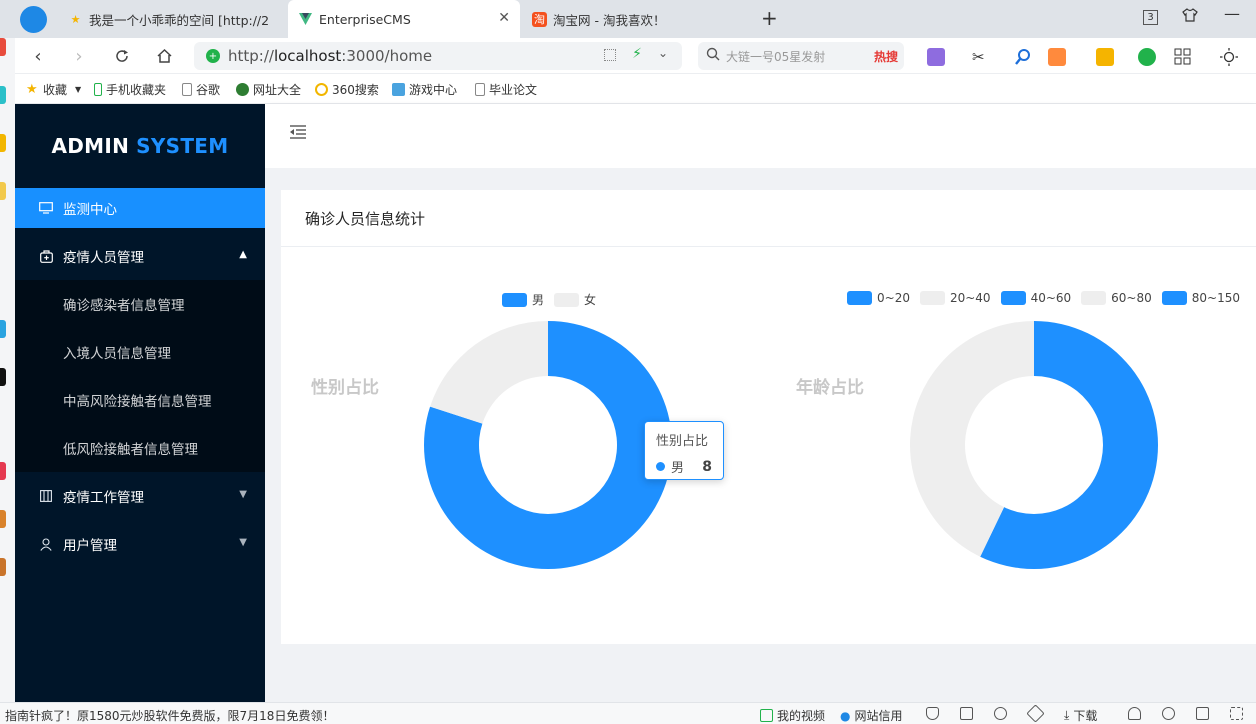 This screenshot has width=1256, height=724. Describe the element at coordinates (213, 56) in the screenshot. I see `secure-shield-icon: +` at that location.